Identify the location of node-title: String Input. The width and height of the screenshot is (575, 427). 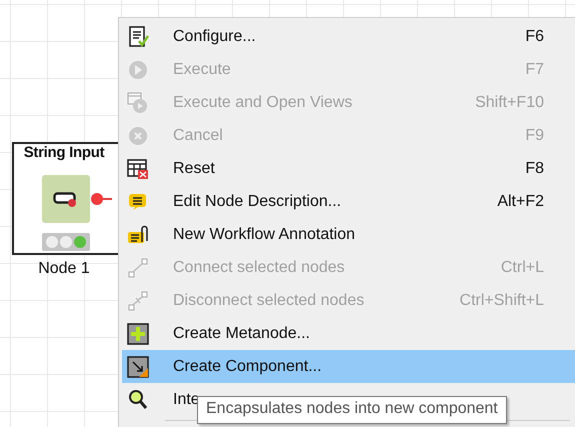
(64, 152).